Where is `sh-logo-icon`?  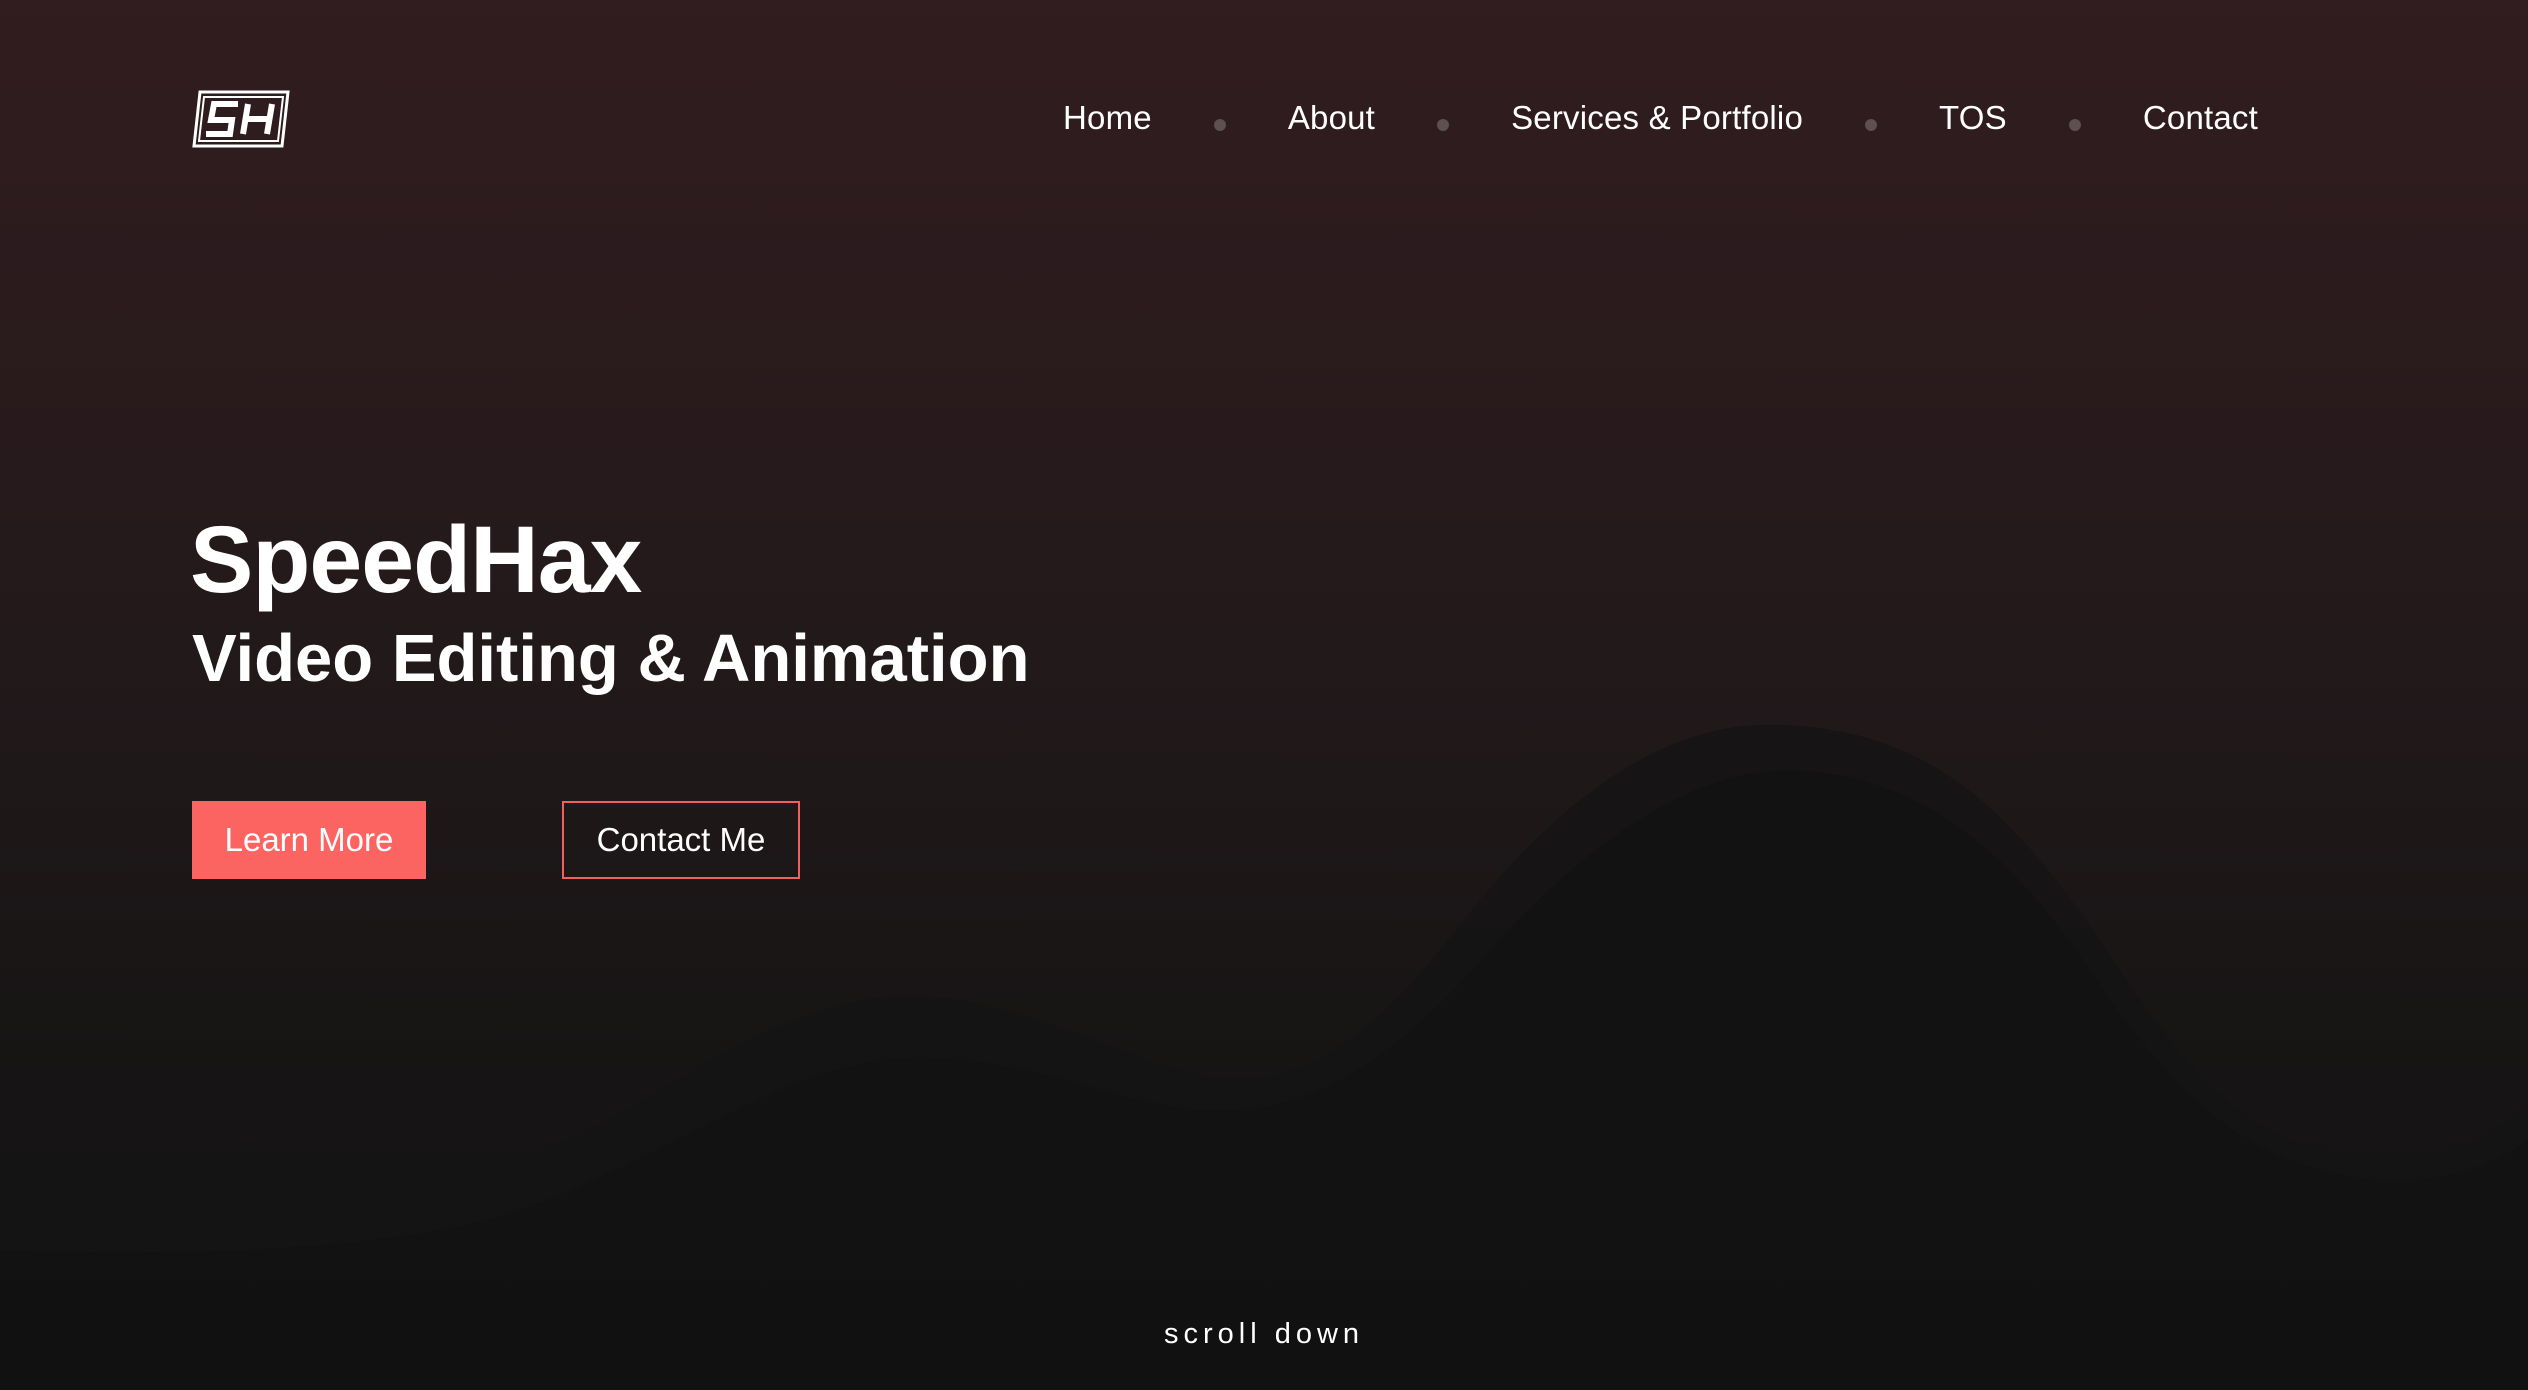 sh-logo-icon is located at coordinates (241, 119).